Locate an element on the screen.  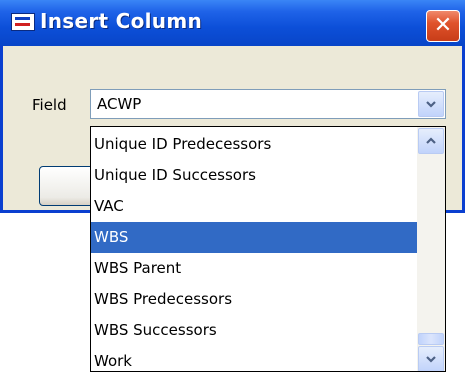
app-icon is located at coordinates (23, 22).